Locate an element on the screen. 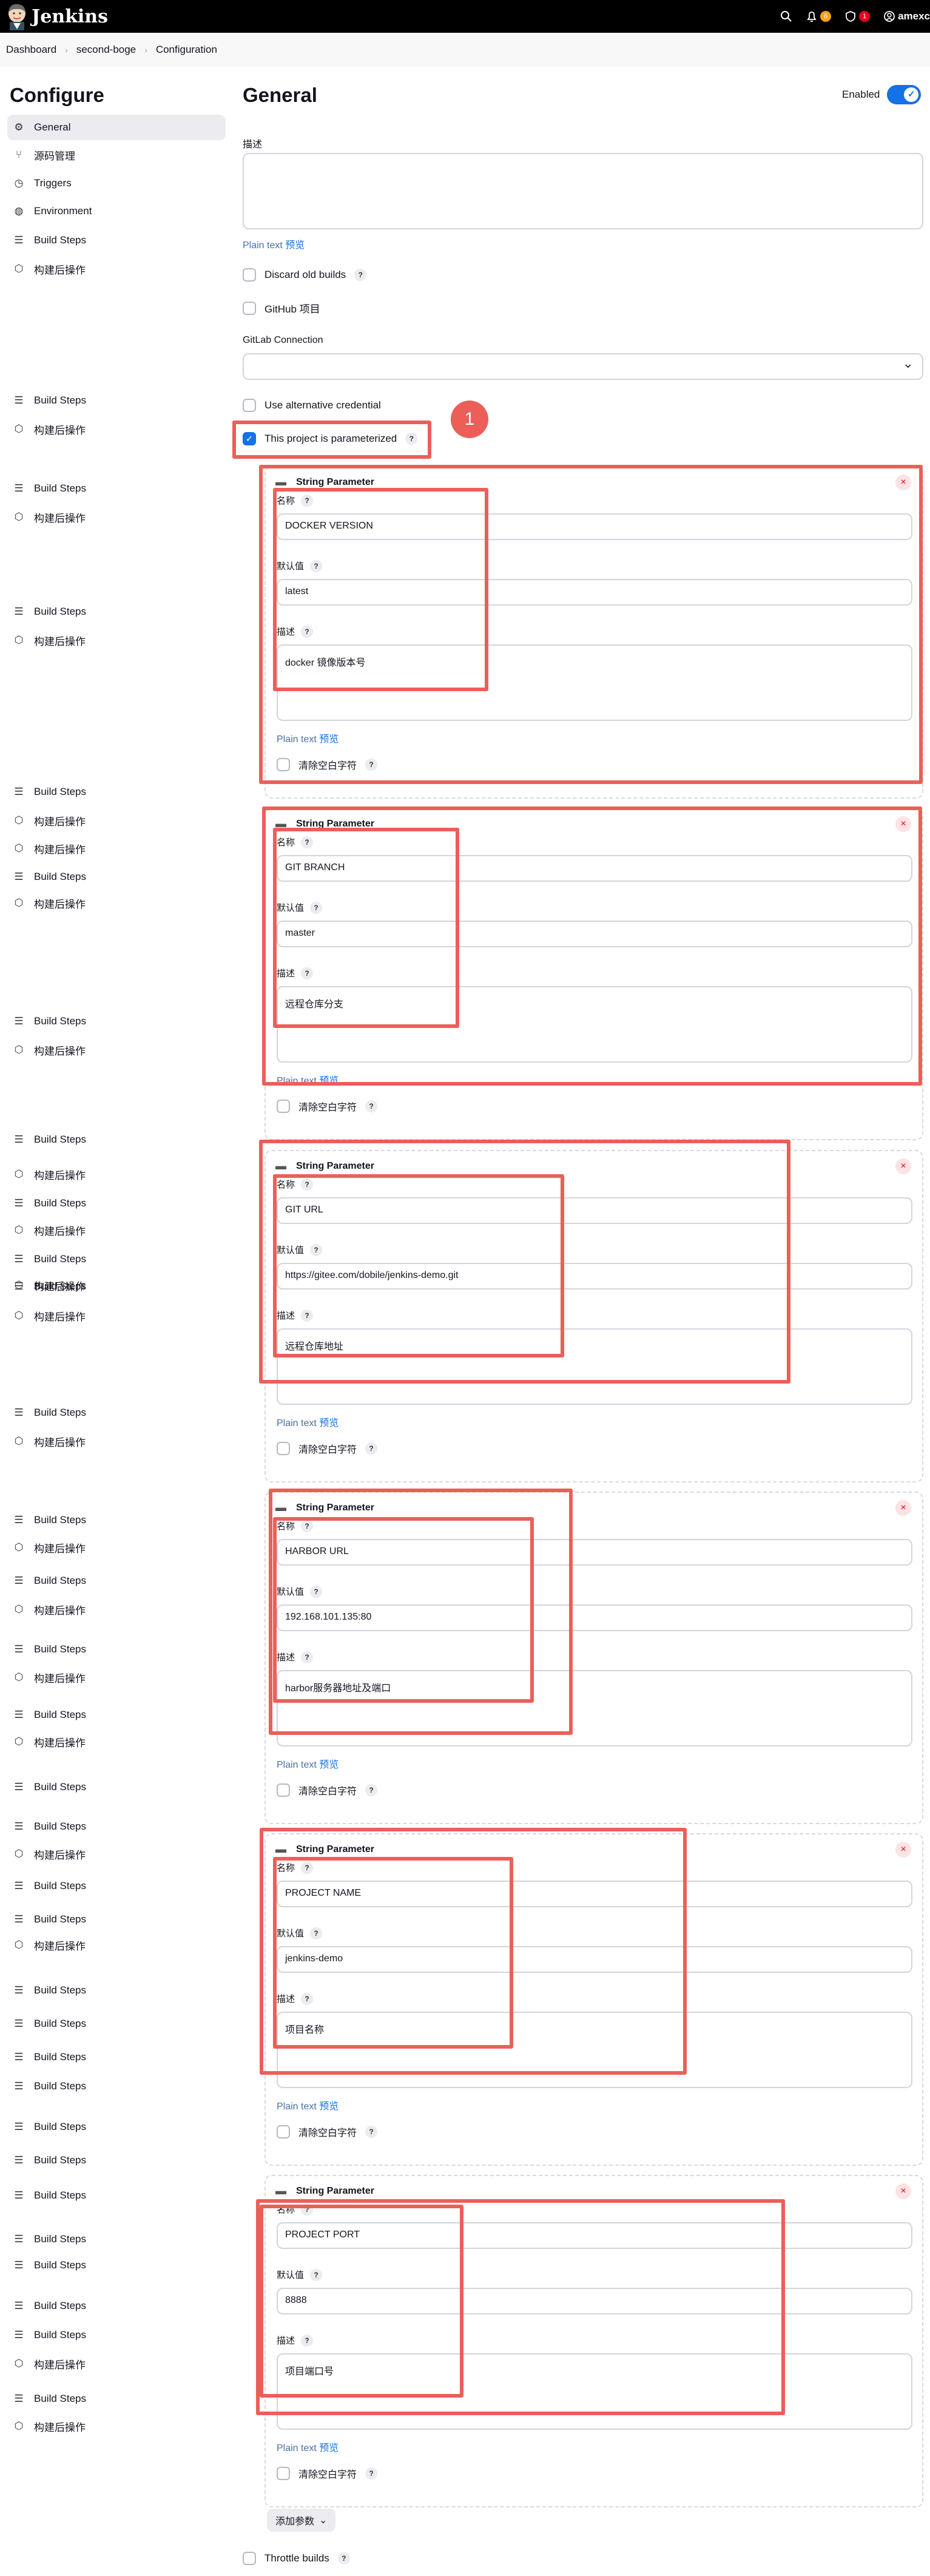  breadcrumb-job: second-boge is located at coordinates (106, 50).